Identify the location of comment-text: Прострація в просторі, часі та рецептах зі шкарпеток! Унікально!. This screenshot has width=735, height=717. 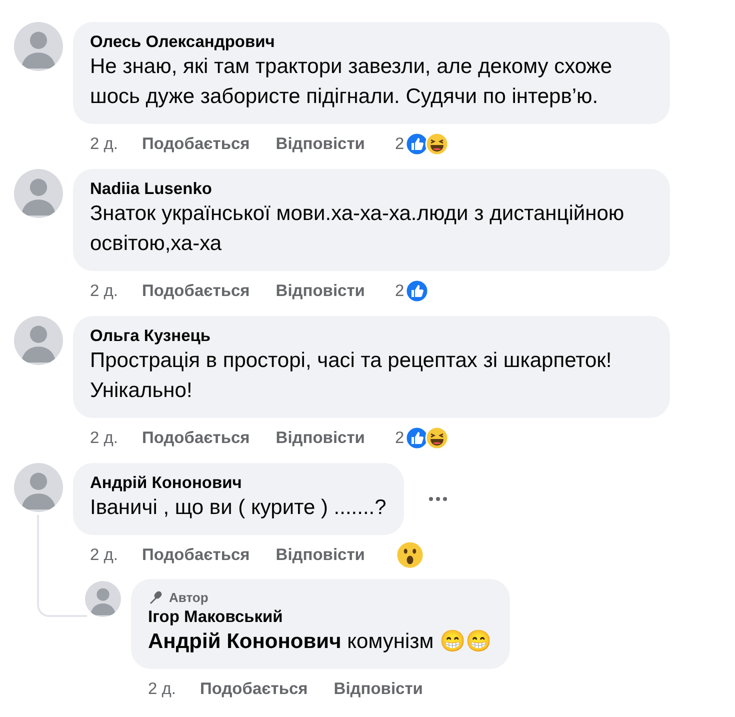
(351, 376).